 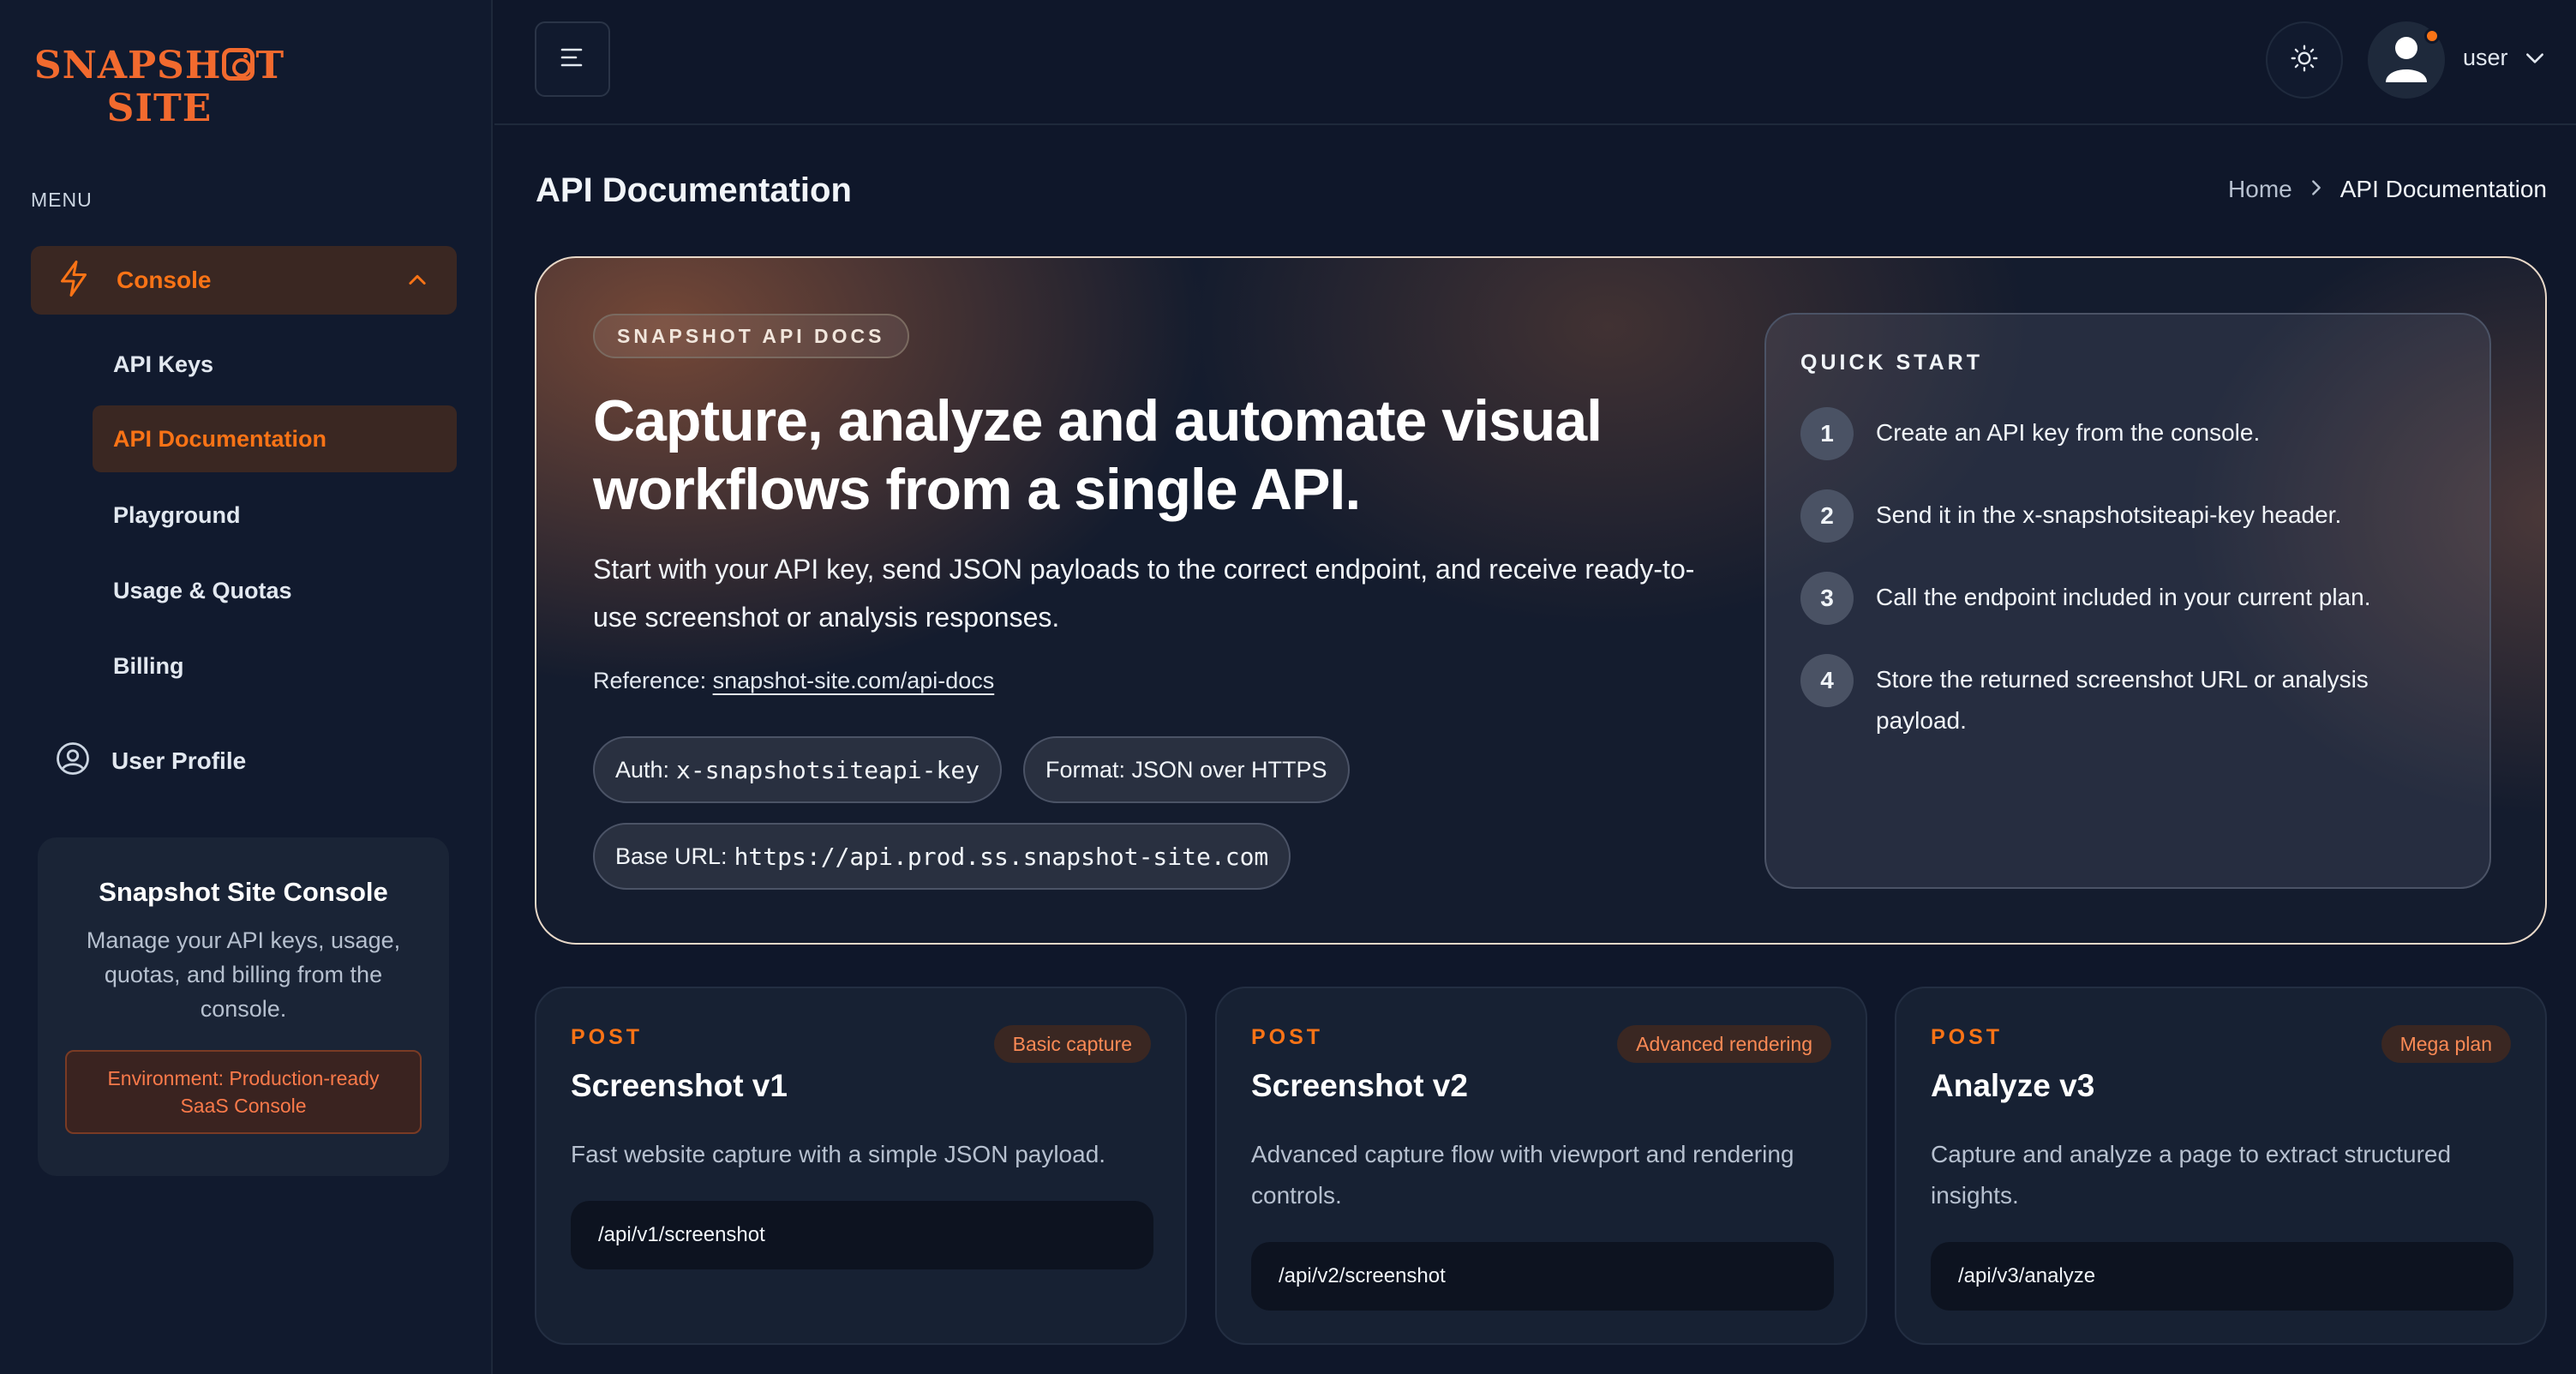 I want to click on auth-value: x-snapshotsiteapi-key, so click(x=828, y=769).